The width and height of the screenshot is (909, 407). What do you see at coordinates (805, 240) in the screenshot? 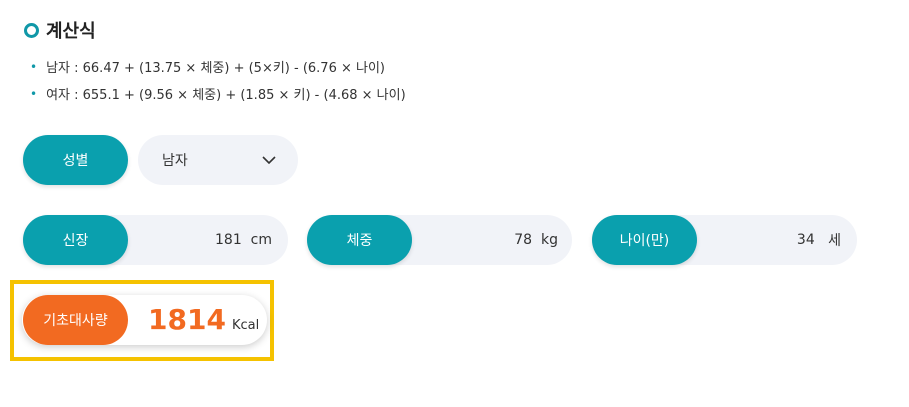
I see `age-value: 34` at bounding box center [805, 240].